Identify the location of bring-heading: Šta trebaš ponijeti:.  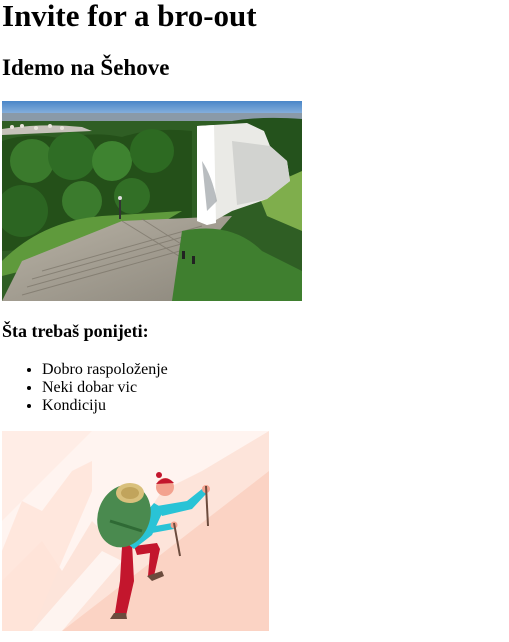
(75, 331).